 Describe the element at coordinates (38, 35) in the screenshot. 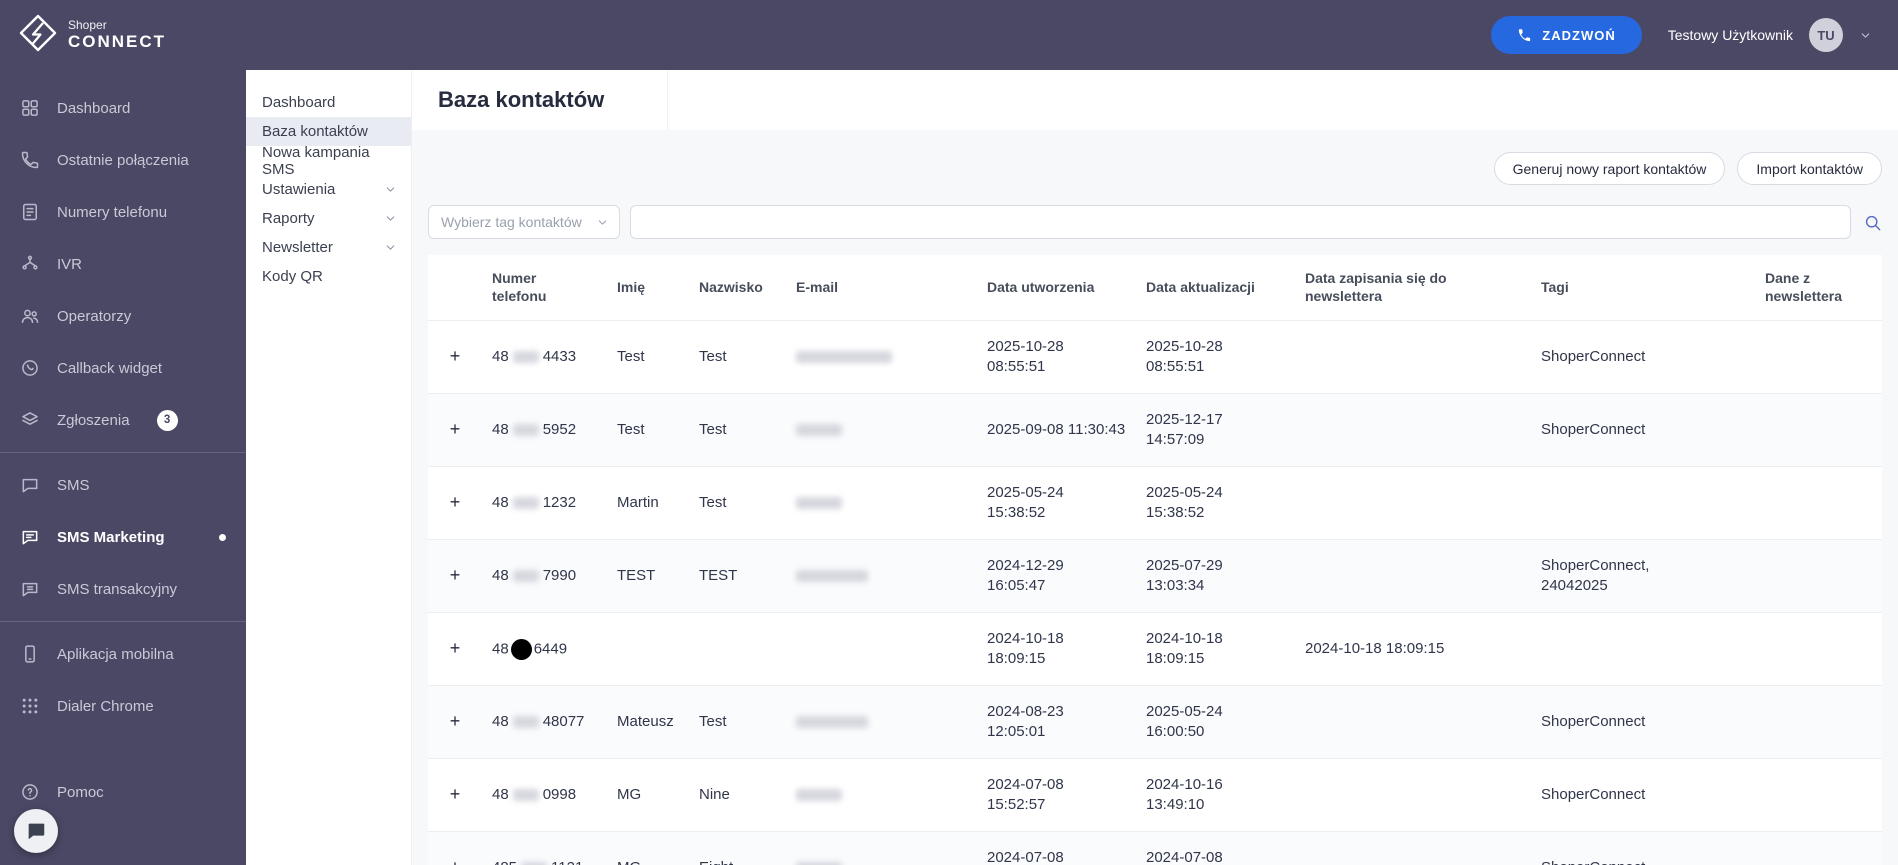

I see `shoper-logo-icon` at that location.